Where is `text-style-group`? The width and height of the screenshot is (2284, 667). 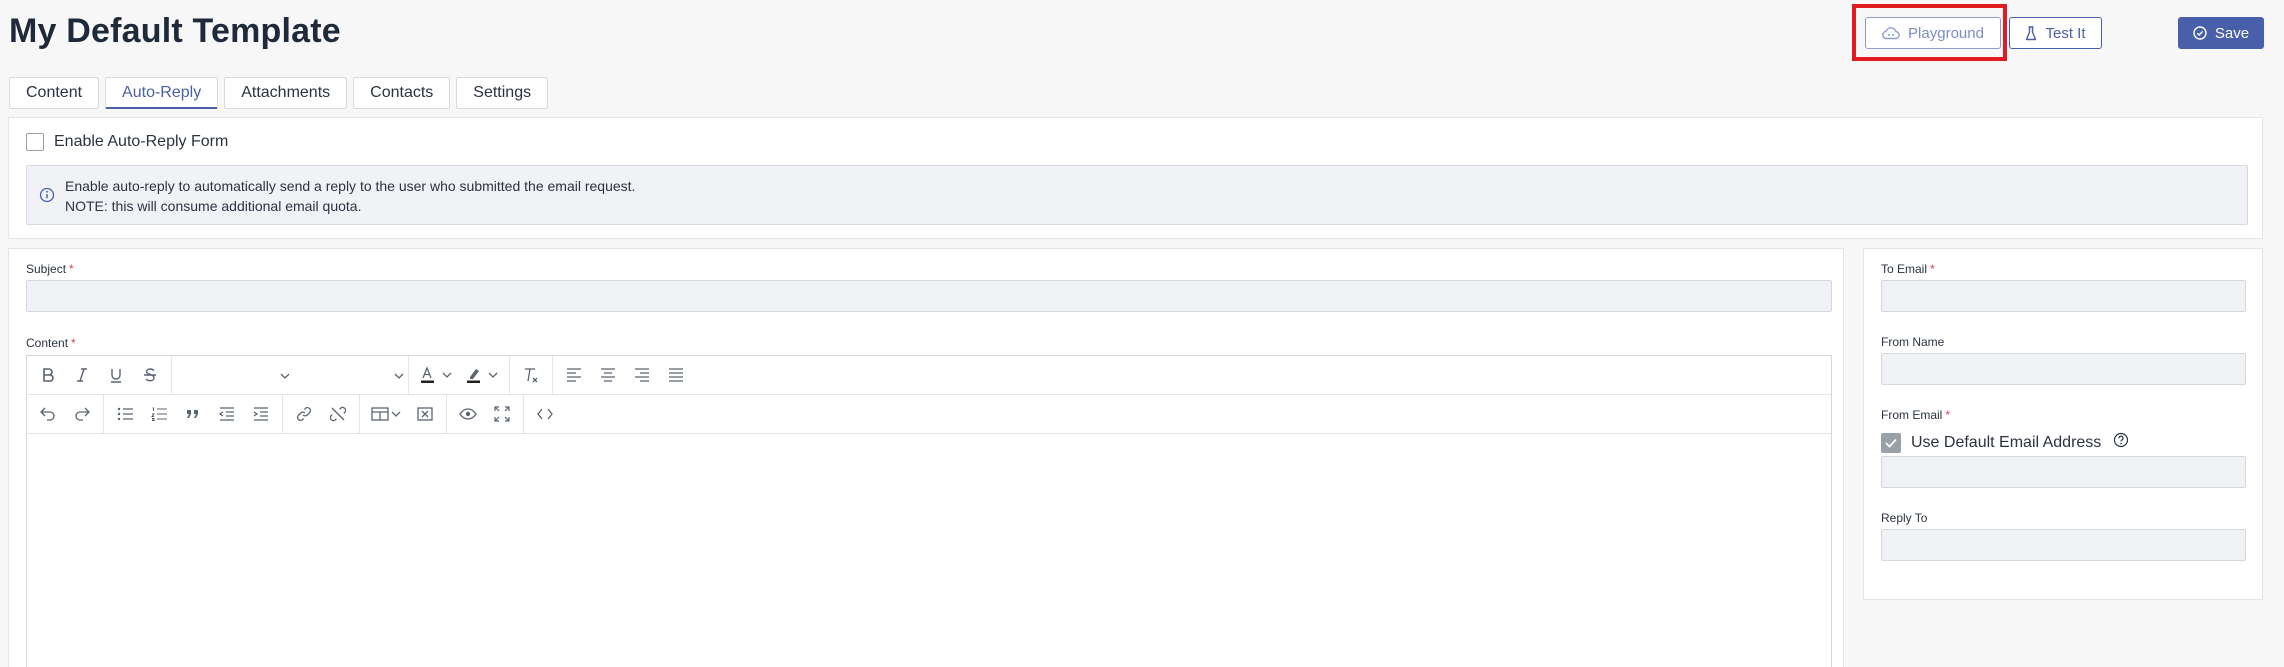 text-style-group is located at coordinates (99, 375).